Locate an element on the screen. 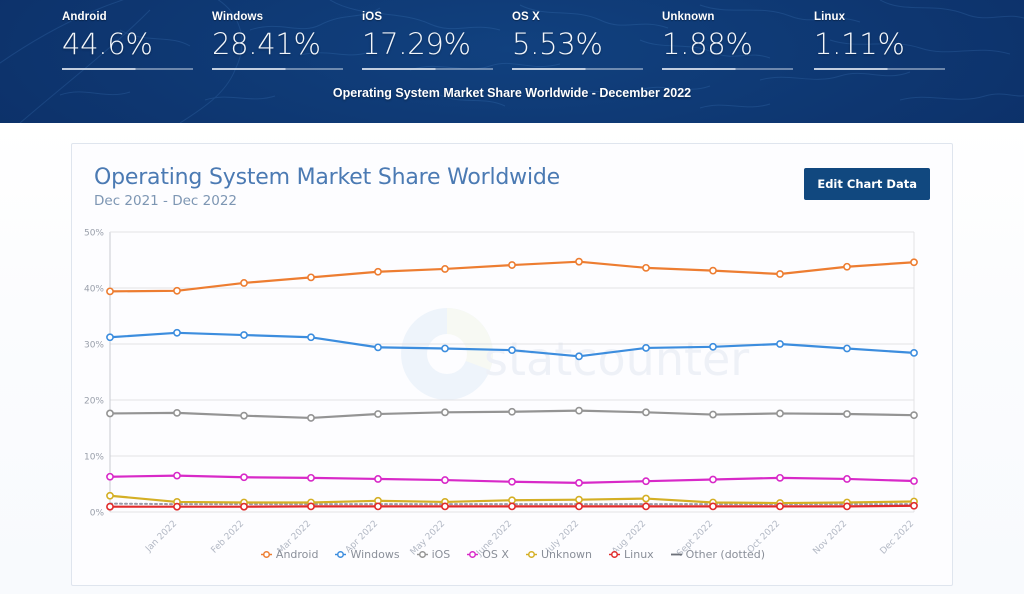  legend-item: Android is located at coordinates (289, 554).